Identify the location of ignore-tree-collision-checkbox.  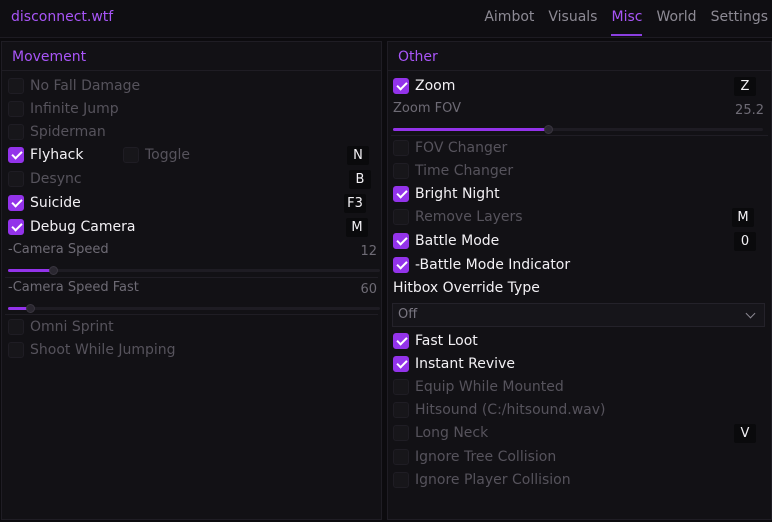
(401, 457).